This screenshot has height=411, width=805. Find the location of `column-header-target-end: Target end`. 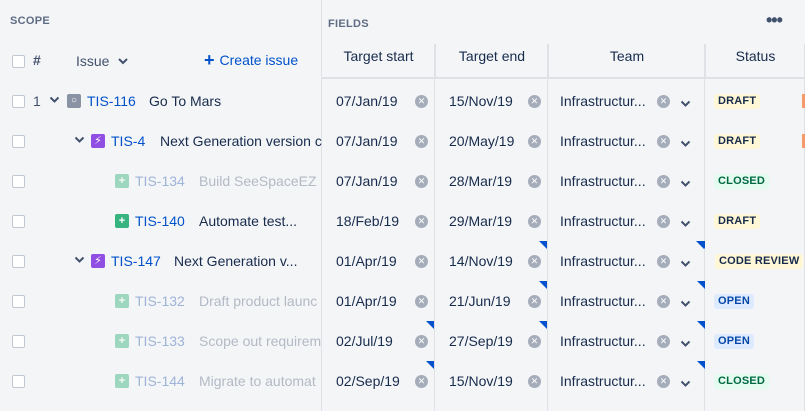

column-header-target-end: Target end is located at coordinates (491, 61).